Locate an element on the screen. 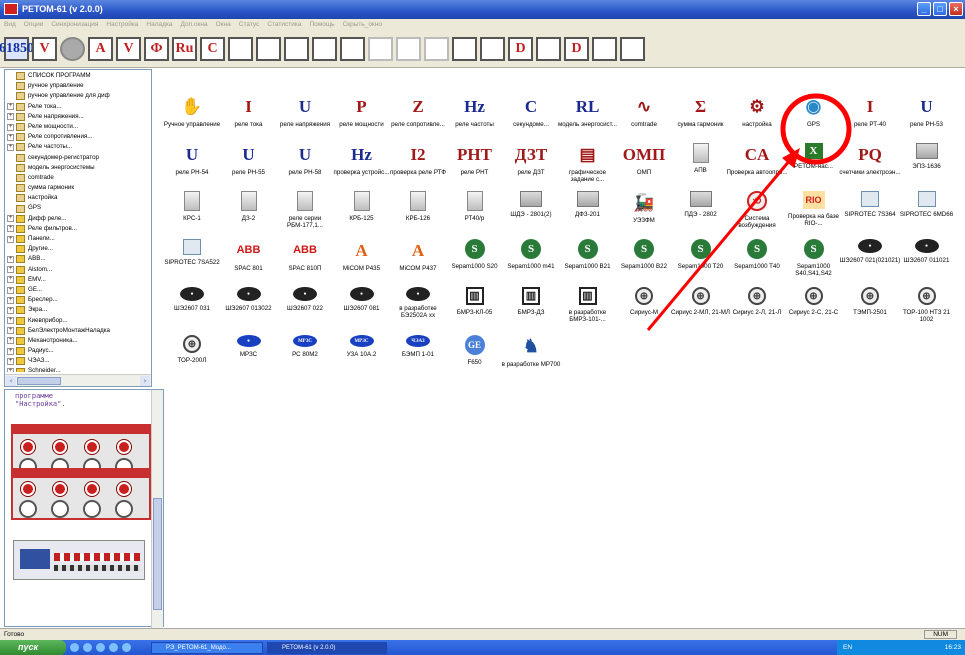 Image resolution: width=965 pixels, height=655 pixels. program-item: ● МРЗС is located at coordinates (249, 365).